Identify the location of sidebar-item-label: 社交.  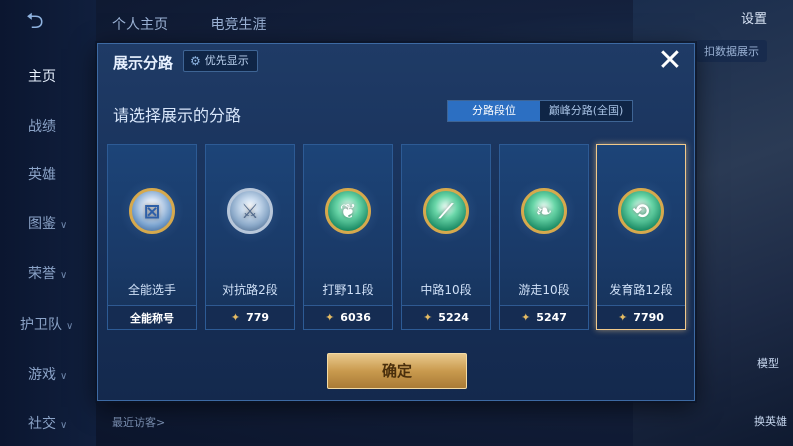
(42, 424).